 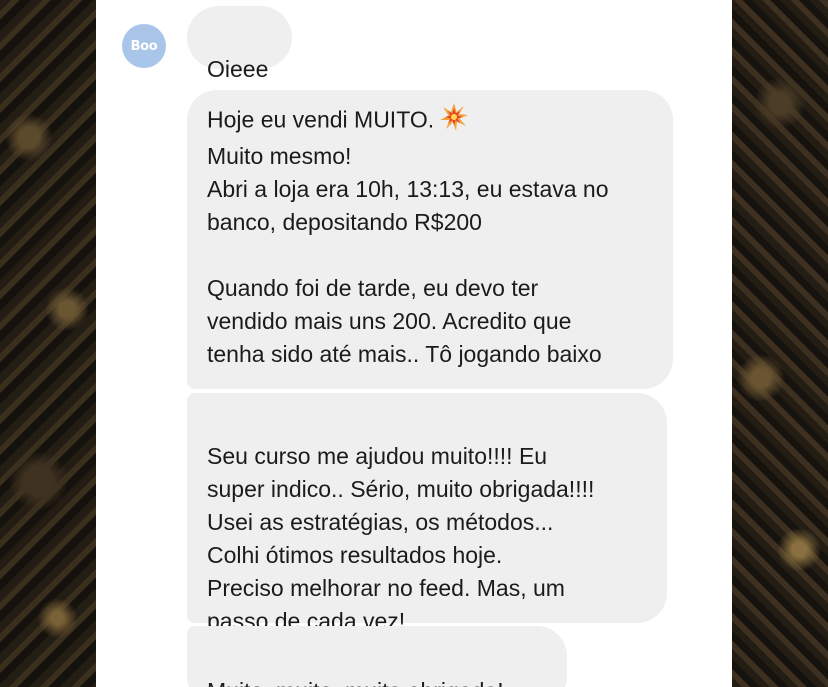 I want to click on message-text: Hoje eu vendi MUITO., so click(x=321, y=119).